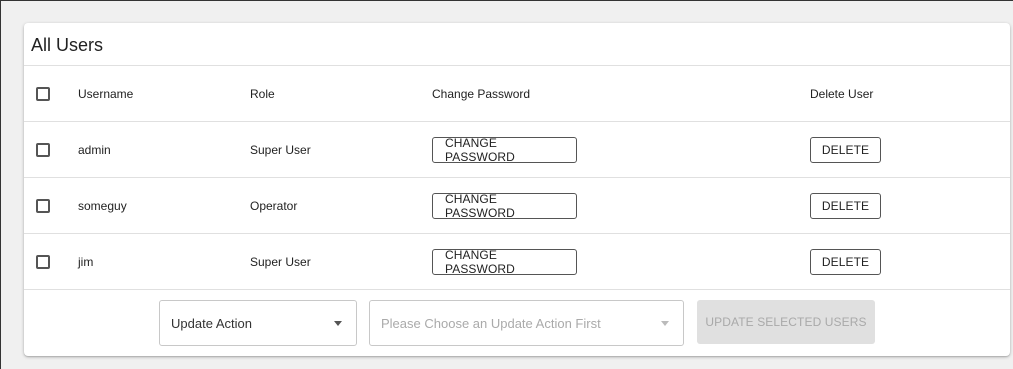 The image size is (1013, 369). Describe the element at coordinates (262, 93) in the screenshot. I see `header-role: Role` at that location.